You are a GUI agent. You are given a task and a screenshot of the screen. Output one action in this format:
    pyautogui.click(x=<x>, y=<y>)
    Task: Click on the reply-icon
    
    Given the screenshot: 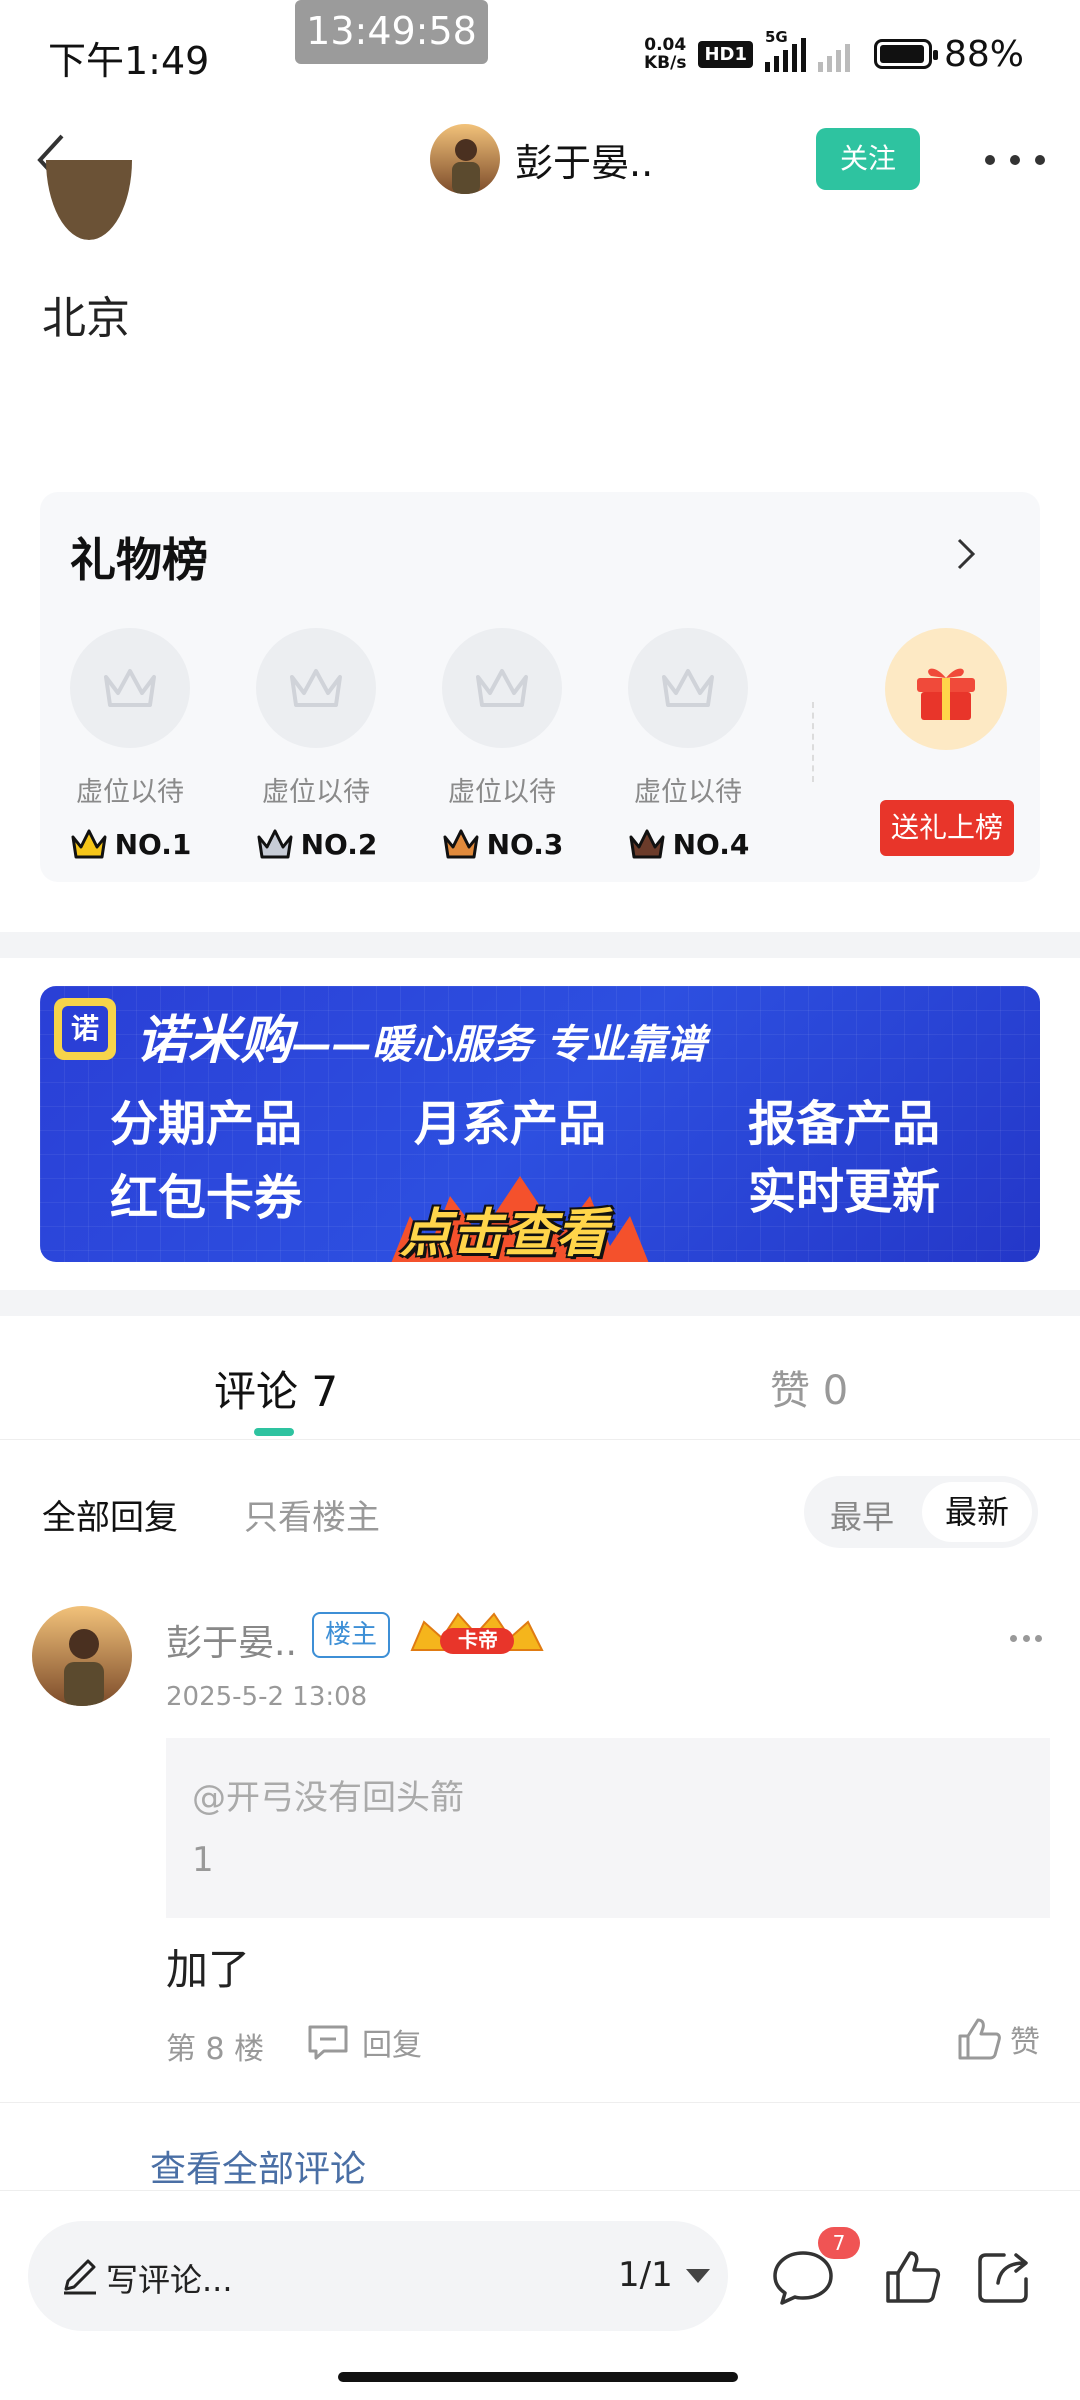 What is the action you would take?
    pyautogui.click(x=328, y=2042)
    